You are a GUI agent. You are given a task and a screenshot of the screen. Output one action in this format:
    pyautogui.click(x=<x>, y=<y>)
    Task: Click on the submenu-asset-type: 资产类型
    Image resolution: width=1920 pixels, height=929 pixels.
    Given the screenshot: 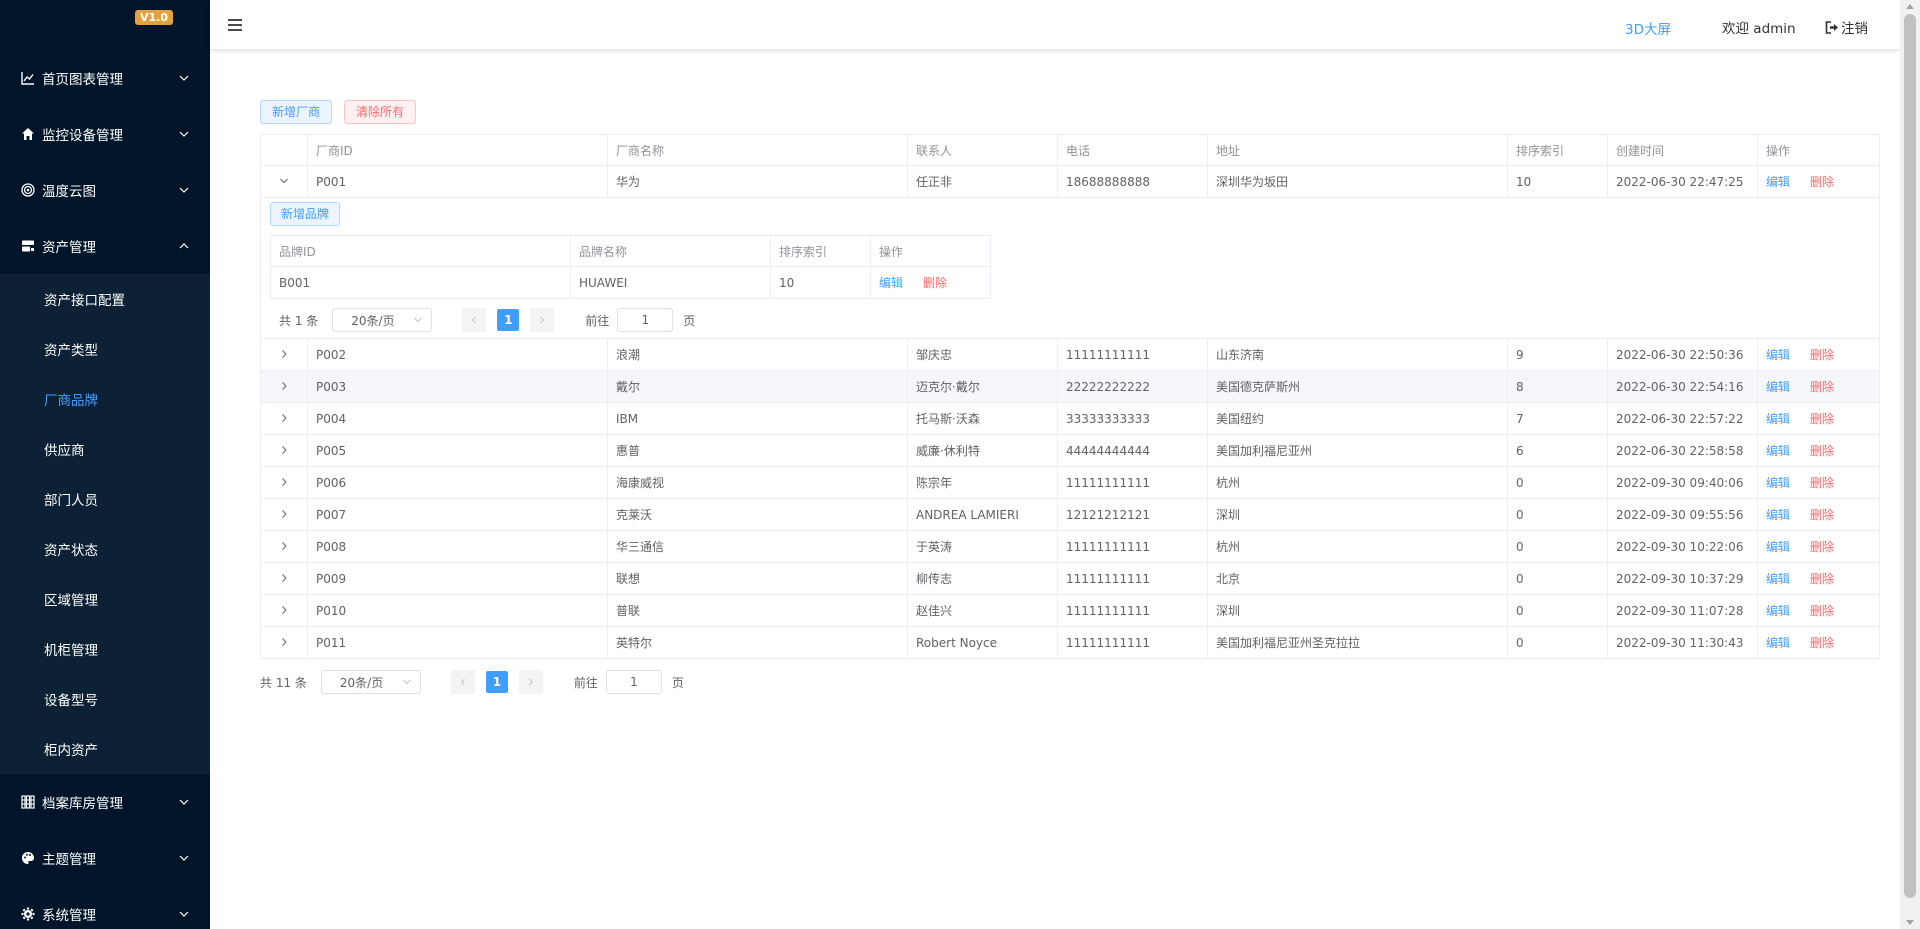 What is the action you would take?
    pyautogui.click(x=105, y=349)
    